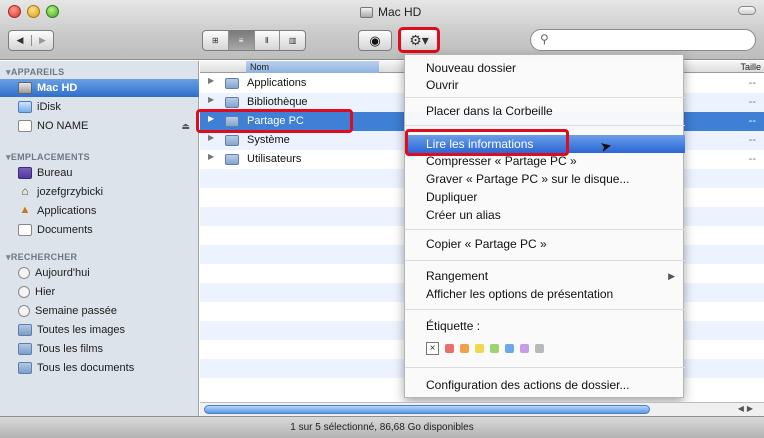 This screenshot has height=438, width=764. What do you see at coordinates (453, 326) in the screenshot?
I see `menu-item-etiquette: Étiquette :` at bounding box center [453, 326].